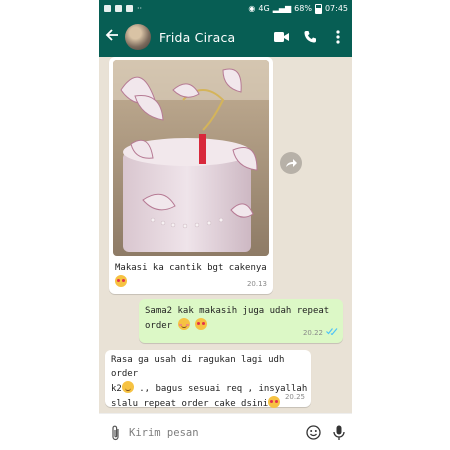 The width and height of the screenshot is (450, 450). Describe the element at coordinates (310, 37) in the screenshot. I see `phone-call-icon` at that location.